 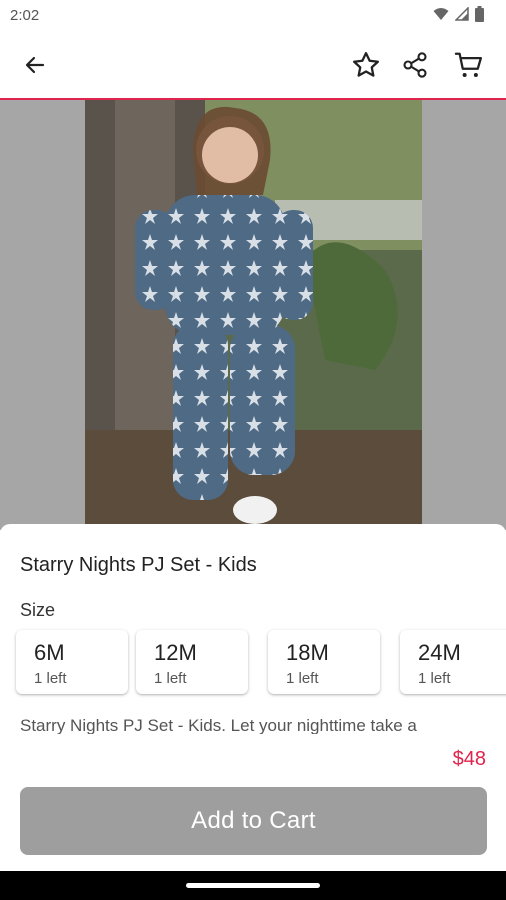 I want to click on size-name: 12M, so click(x=175, y=652).